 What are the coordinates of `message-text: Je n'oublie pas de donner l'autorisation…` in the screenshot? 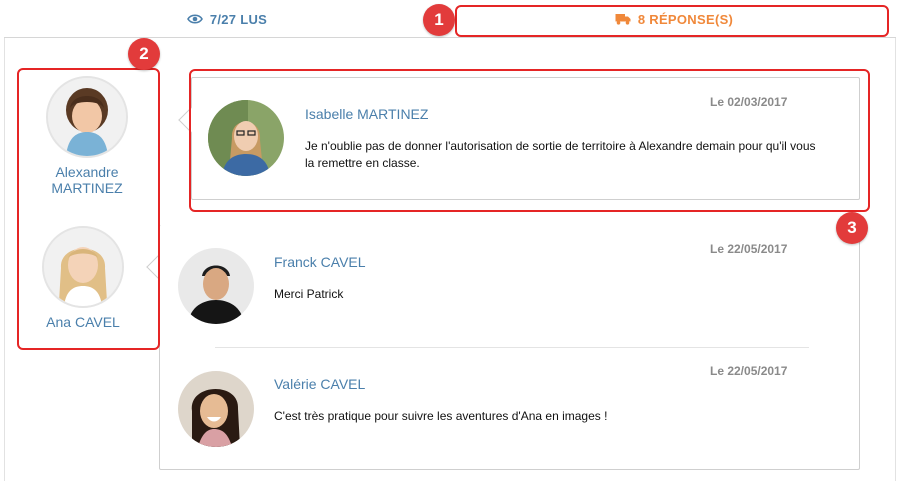 It's located at (560, 154).